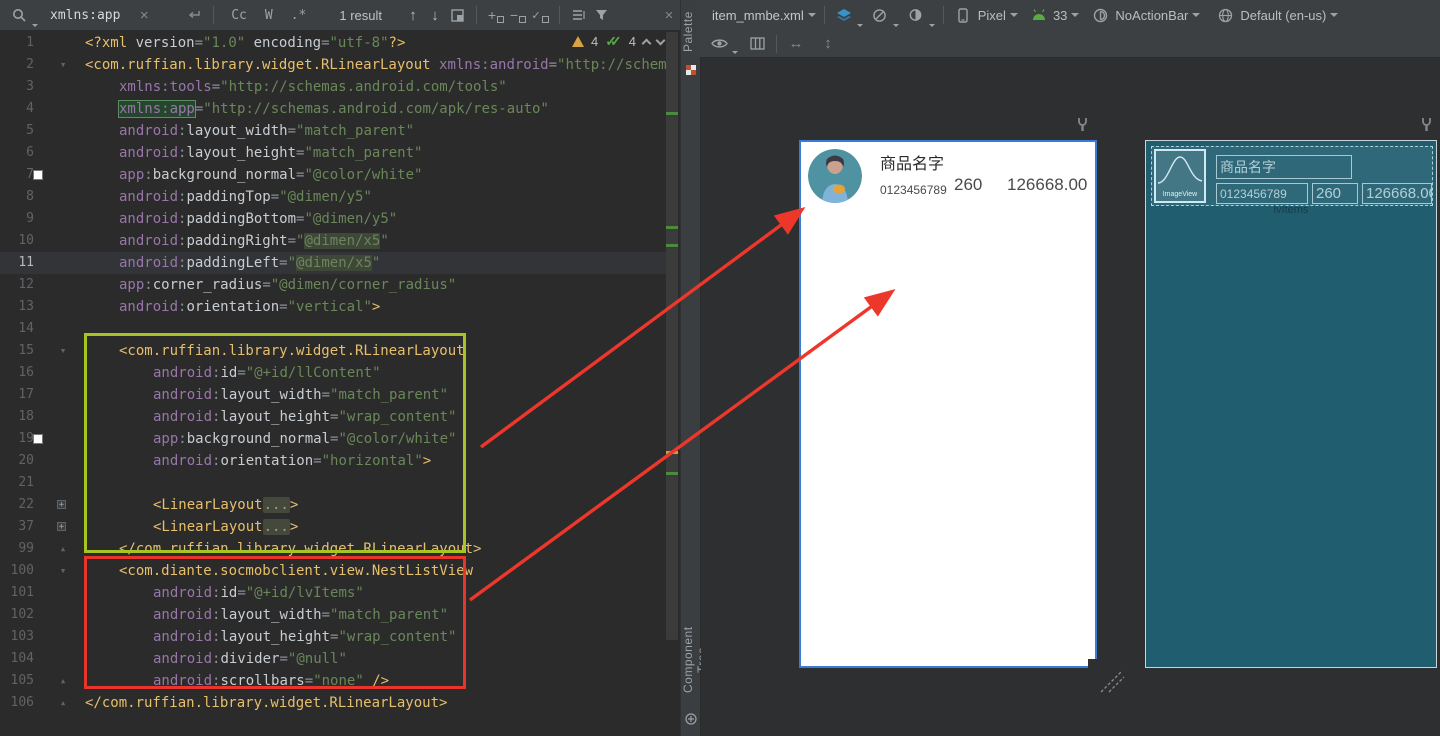  What do you see at coordinates (632, 41) in the screenshot?
I see `ok-count: 4` at bounding box center [632, 41].